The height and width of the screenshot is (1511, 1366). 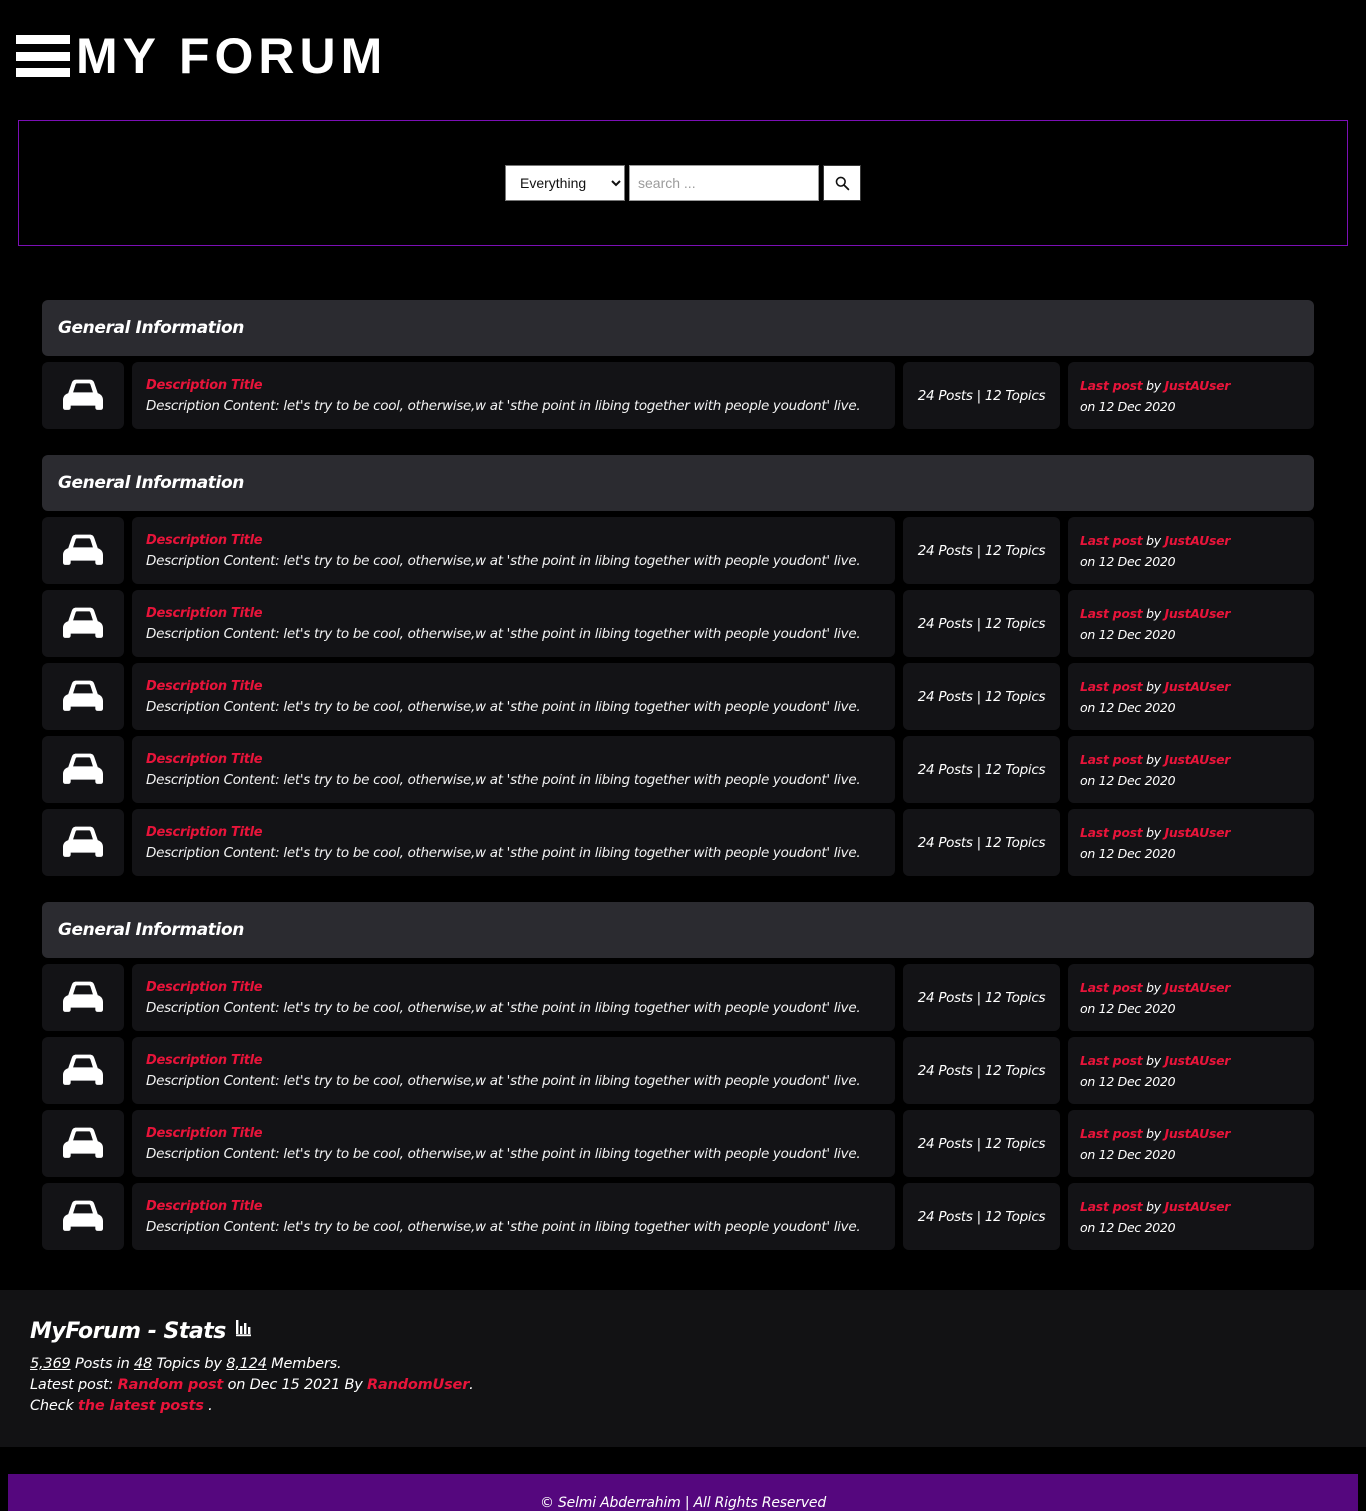 I want to click on hamburger-menu-icon, so click(x=43, y=56).